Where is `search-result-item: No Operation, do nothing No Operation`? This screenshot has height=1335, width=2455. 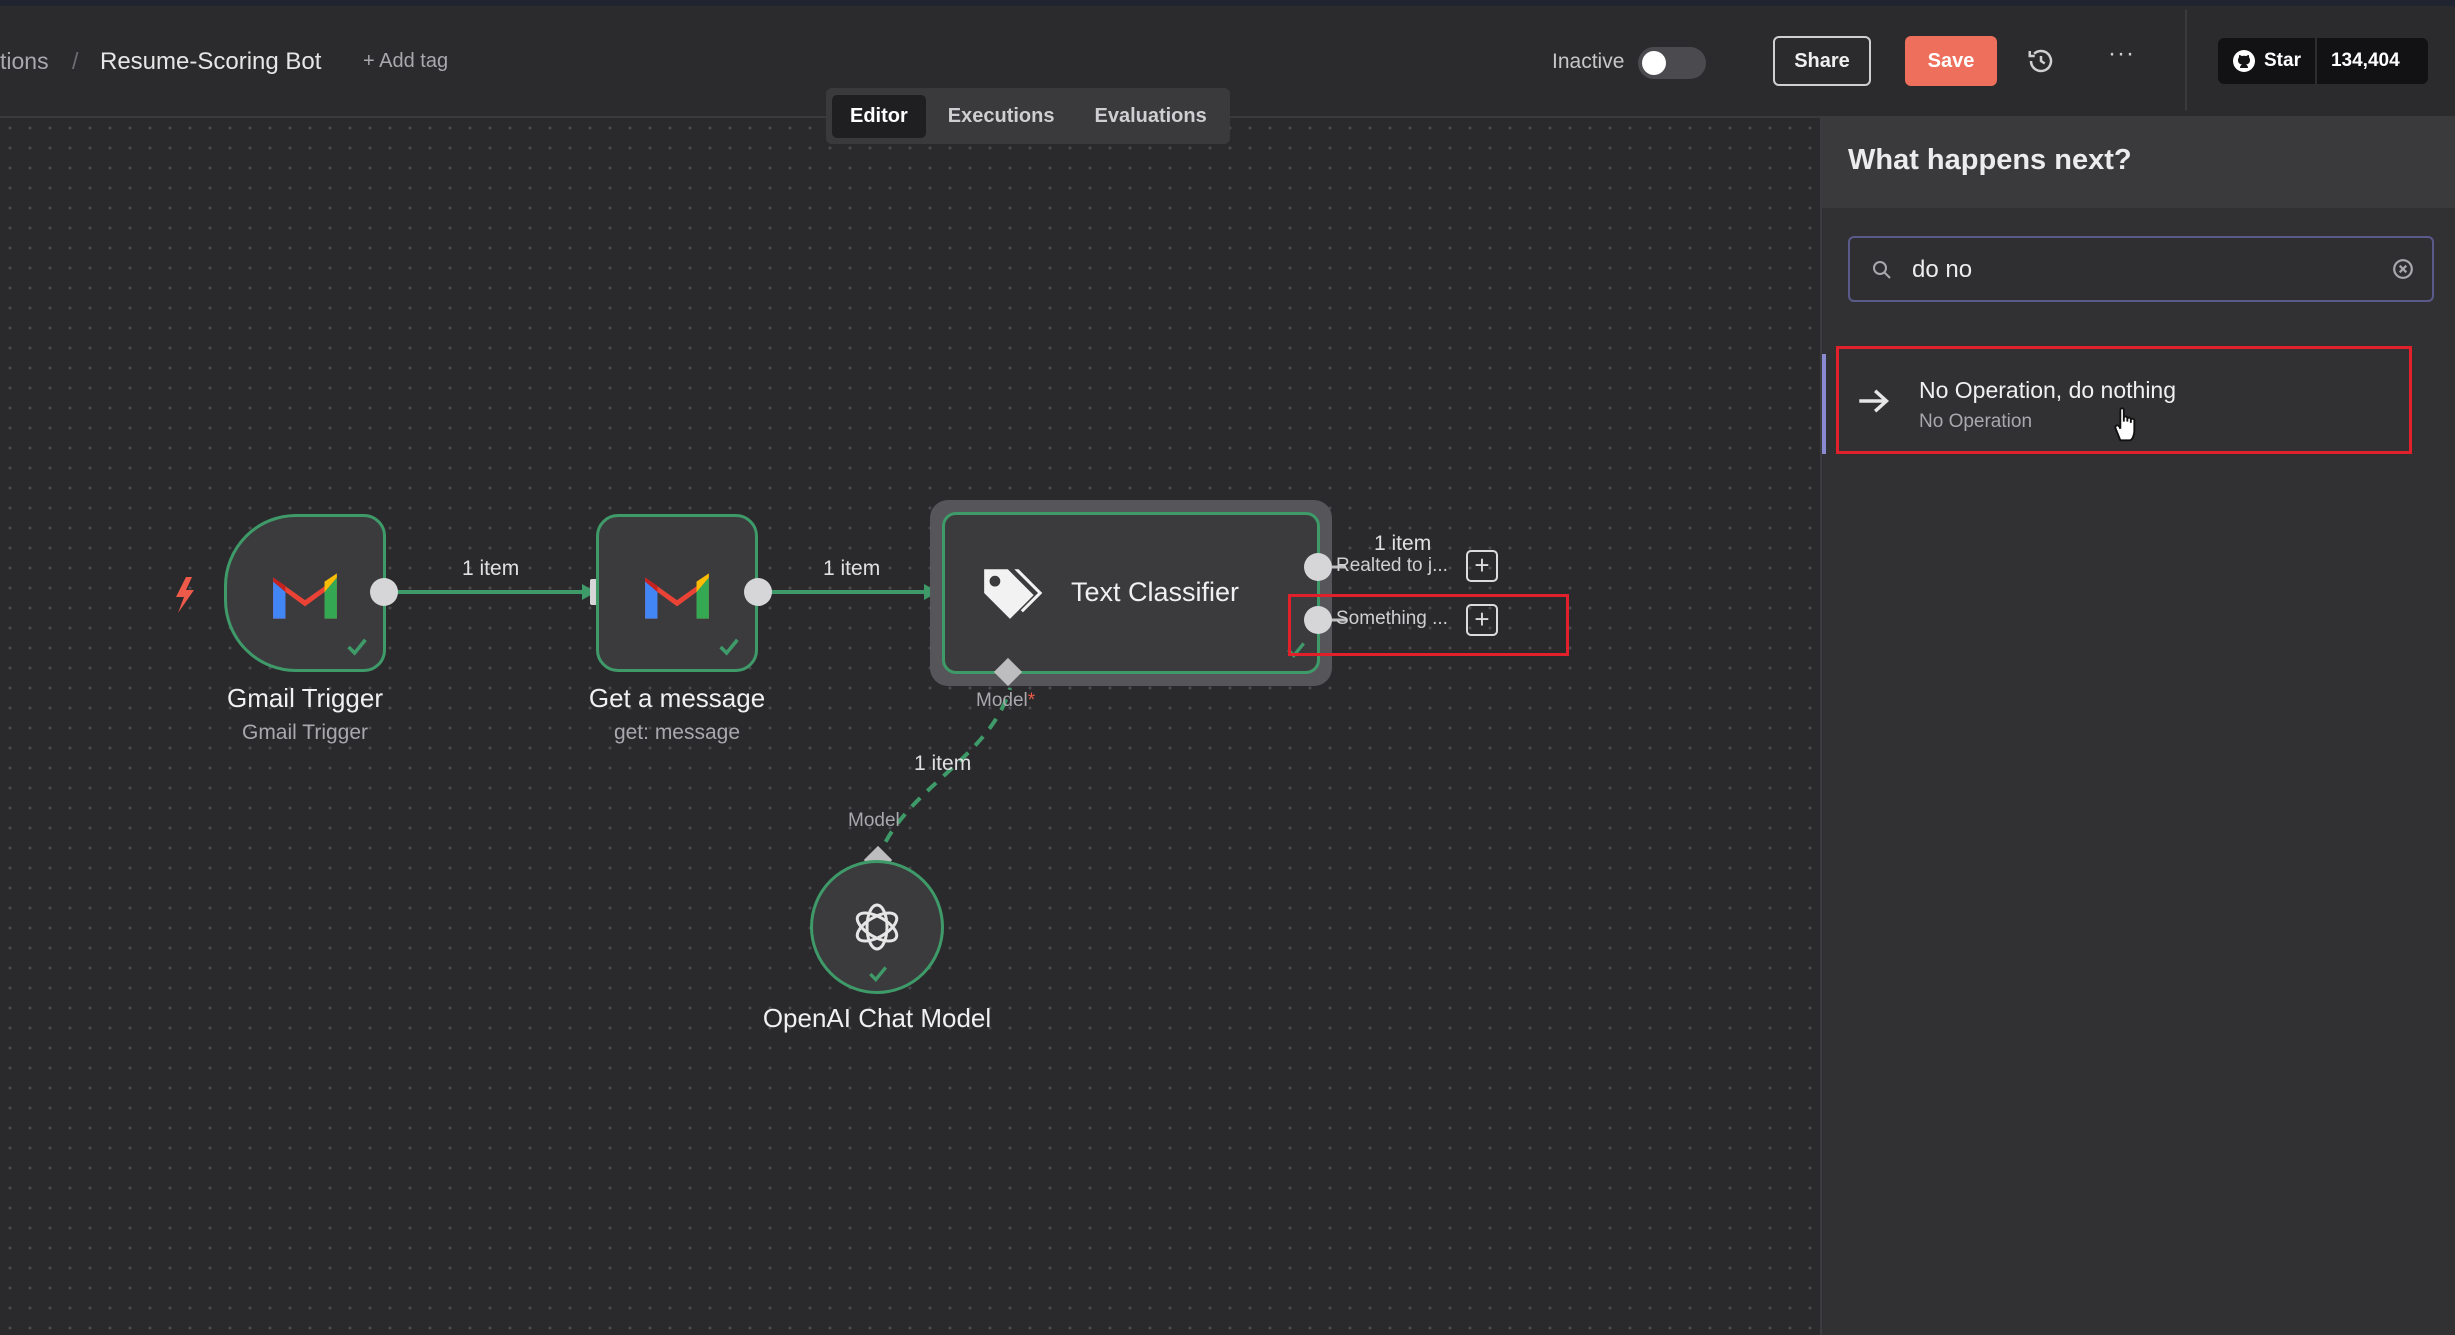 search-result-item: No Operation, do nothing No Operation is located at coordinates (2124, 400).